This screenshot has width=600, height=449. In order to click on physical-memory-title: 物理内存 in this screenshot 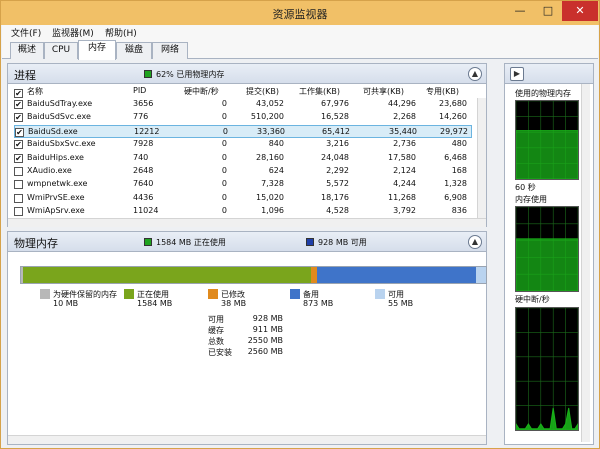, I will do `click(36, 243)`.